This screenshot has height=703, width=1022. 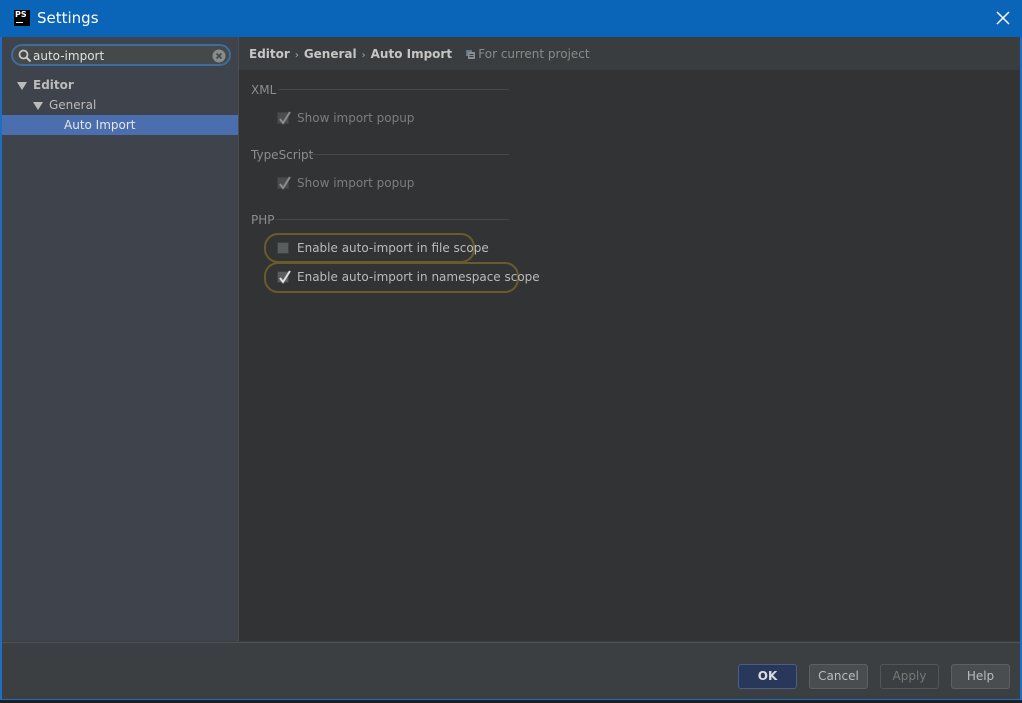 I want to click on dialog-footer: OK Cancel Apply Help, so click(x=511, y=670).